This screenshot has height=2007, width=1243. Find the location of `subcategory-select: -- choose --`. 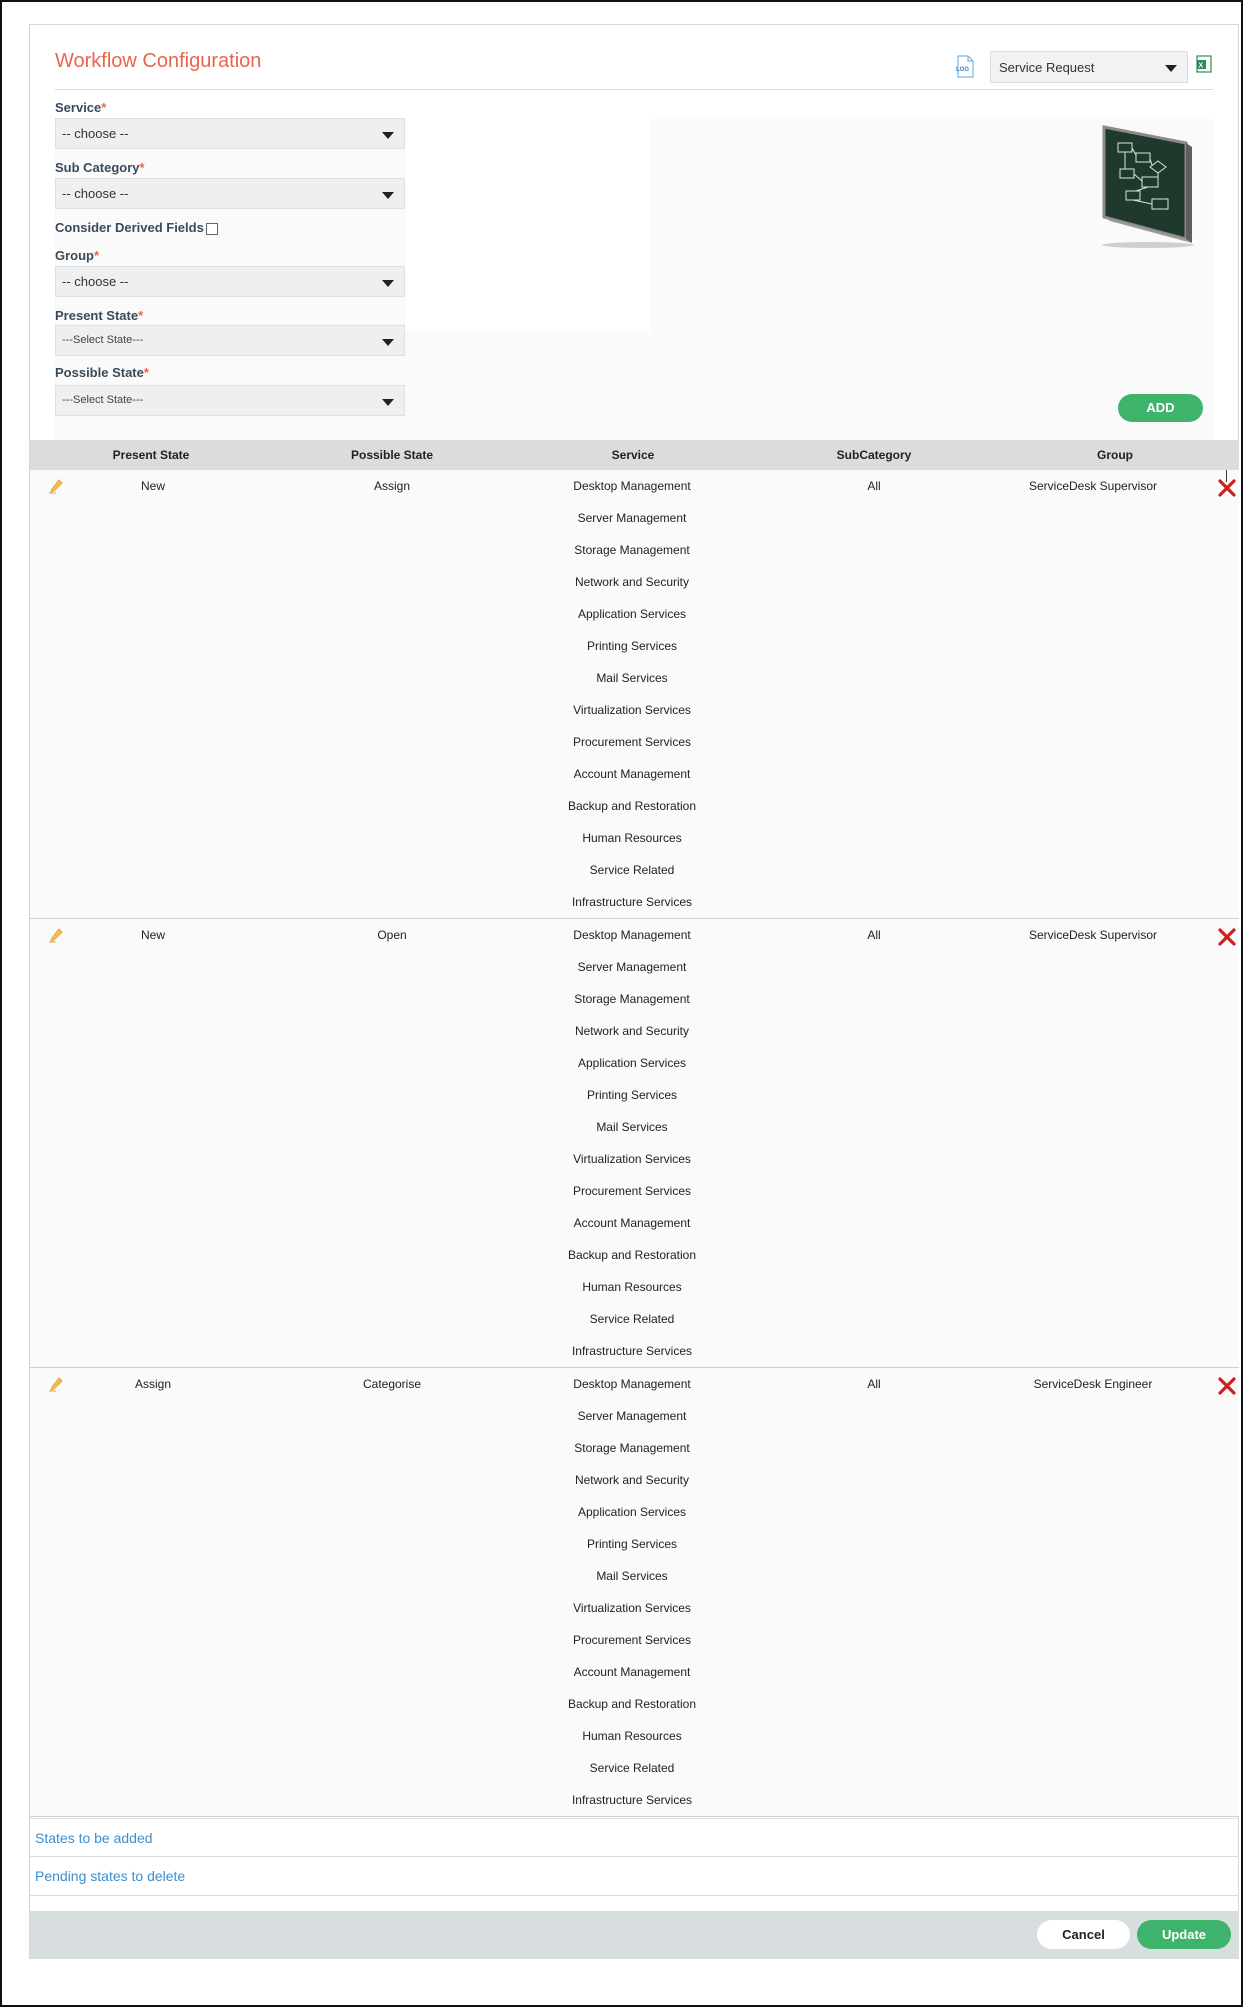

subcategory-select: -- choose -- is located at coordinates (230, 193).